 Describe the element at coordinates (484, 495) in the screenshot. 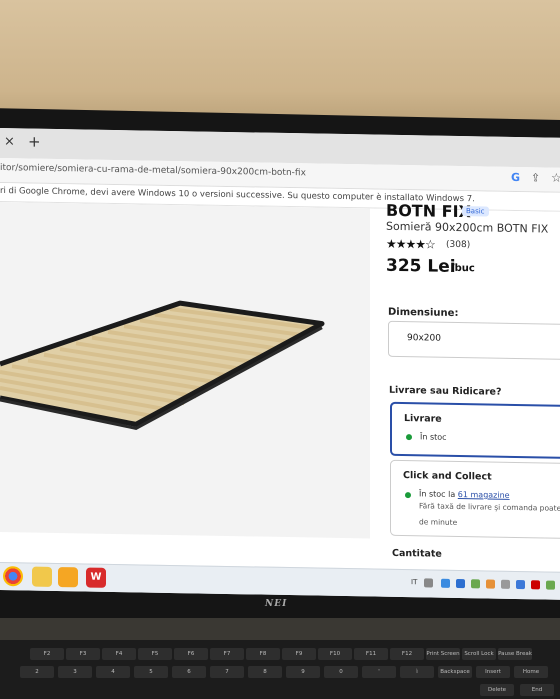

I see `stores-link: 61 magazine` at that location.